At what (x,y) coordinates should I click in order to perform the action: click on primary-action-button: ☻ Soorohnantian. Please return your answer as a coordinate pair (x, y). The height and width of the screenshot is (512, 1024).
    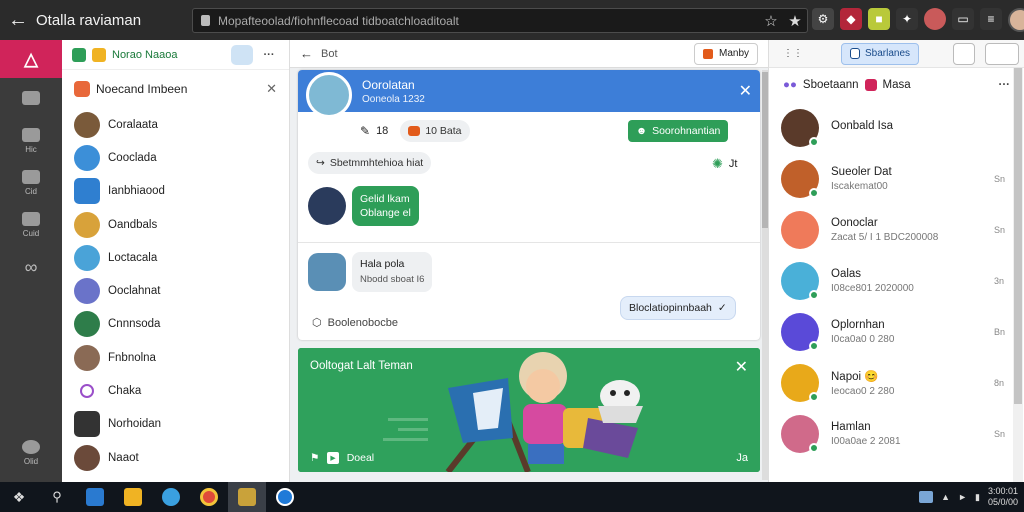
    Looking at the image, I should click on (678, 131).